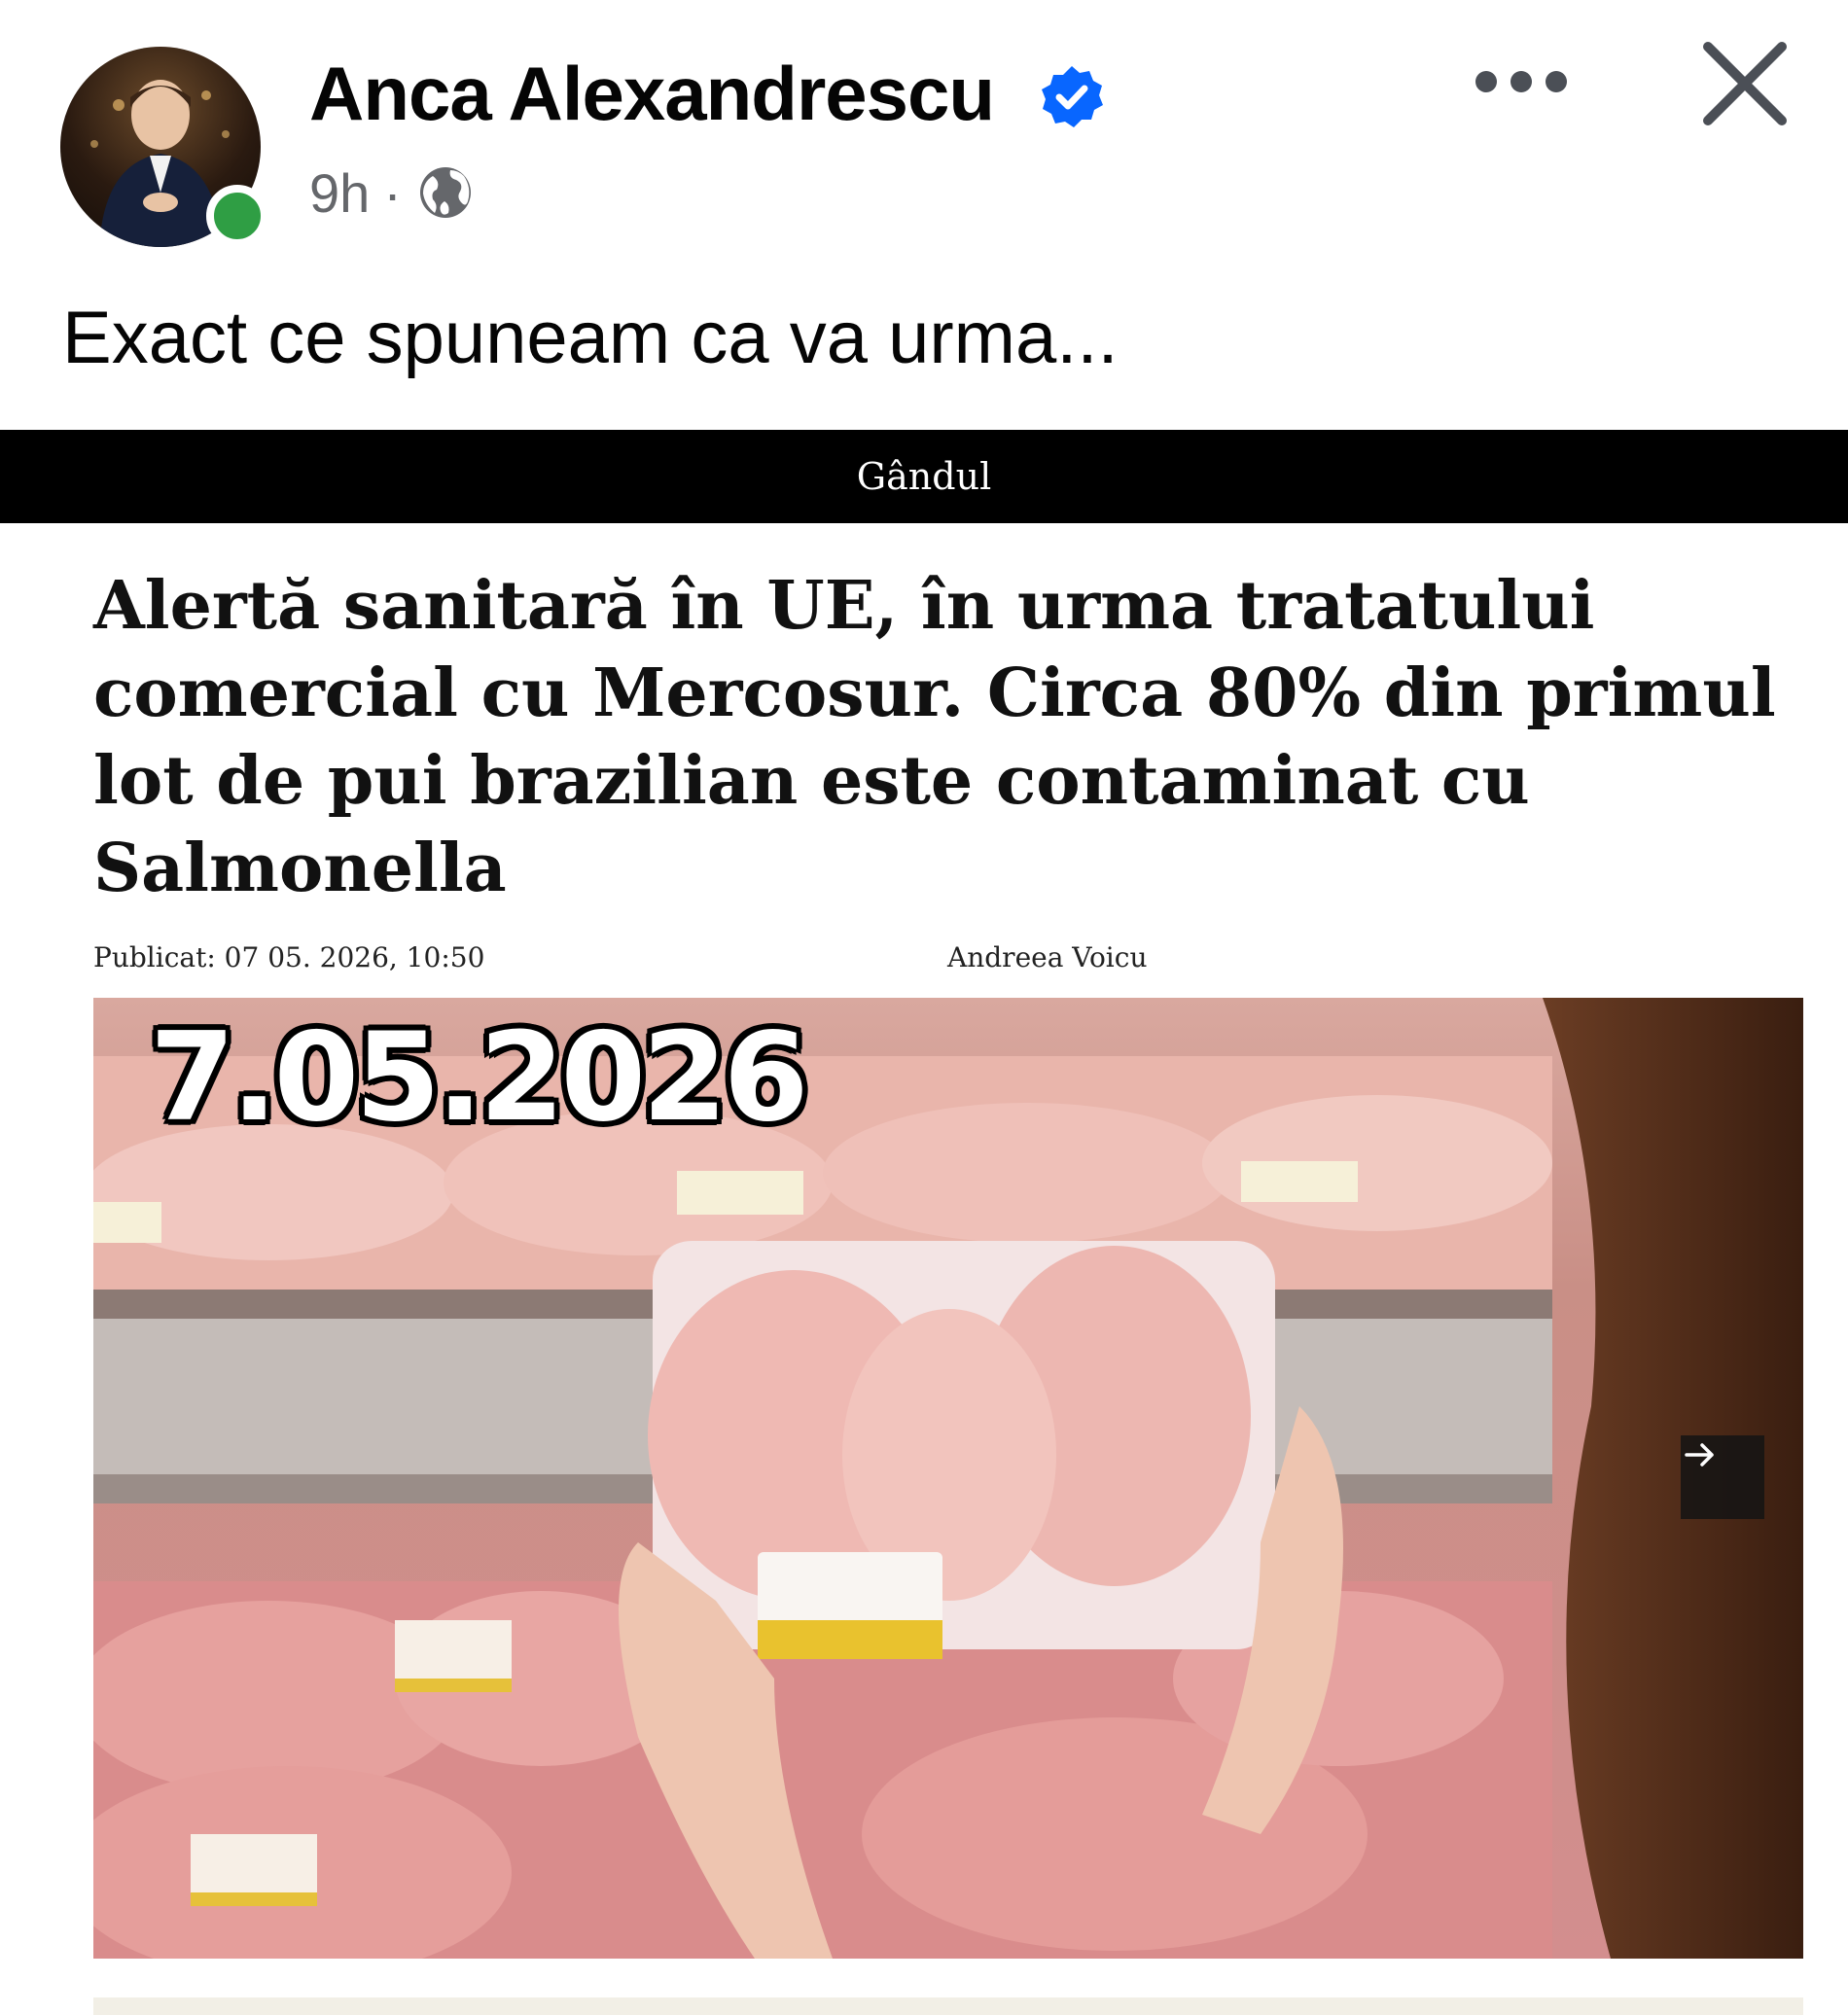 This screenshot has height=2015, width=1848. I want to click on image-date-overlay: 7.05.2026, so click(479, 1077).